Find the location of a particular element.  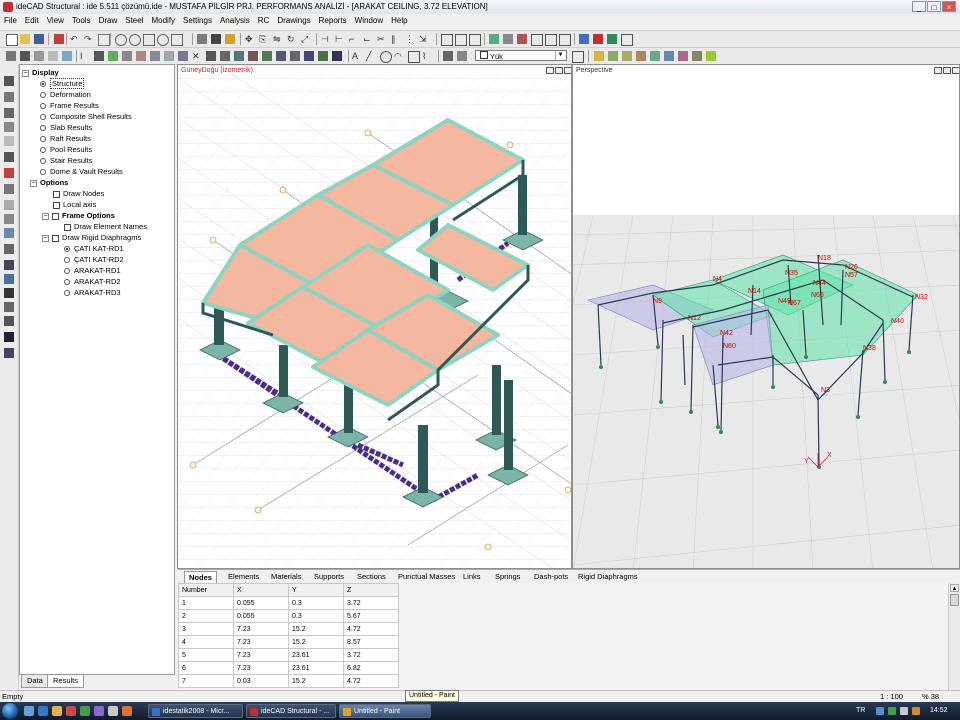

menu-file: File is located at coordinates (10, 19).